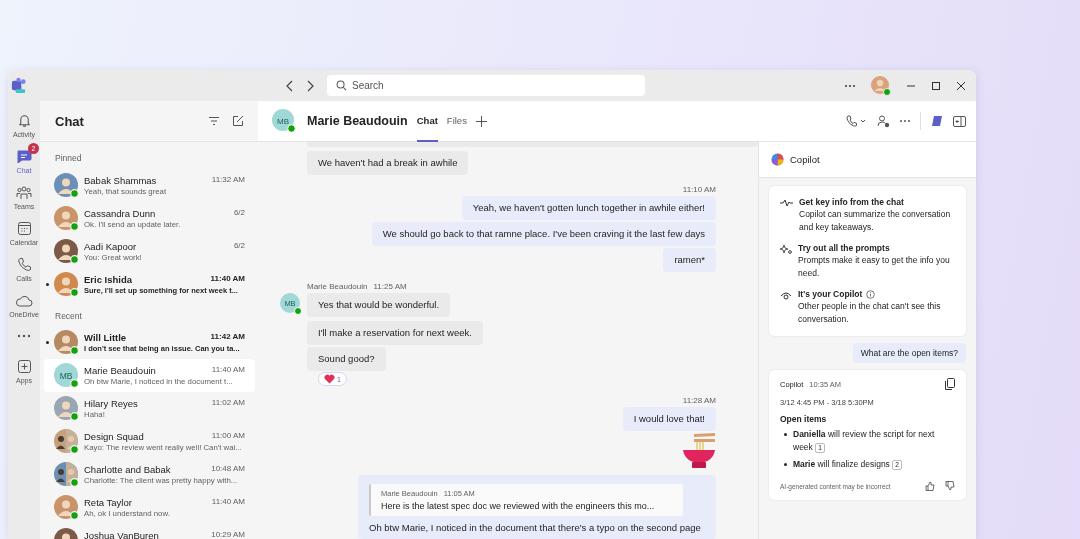 This screenshot has width=1080, height=539. I want to click on people-settings-icon, so click(883, 121).